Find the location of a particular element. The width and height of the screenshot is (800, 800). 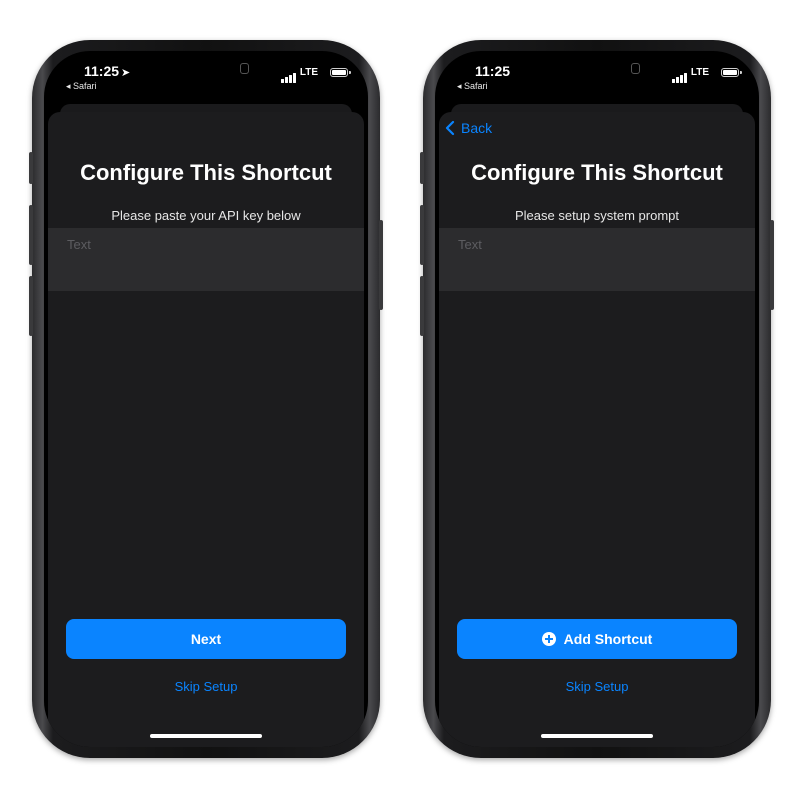

sheet-subtitle: Please setup system prompt is located at coordinates (597, 215).